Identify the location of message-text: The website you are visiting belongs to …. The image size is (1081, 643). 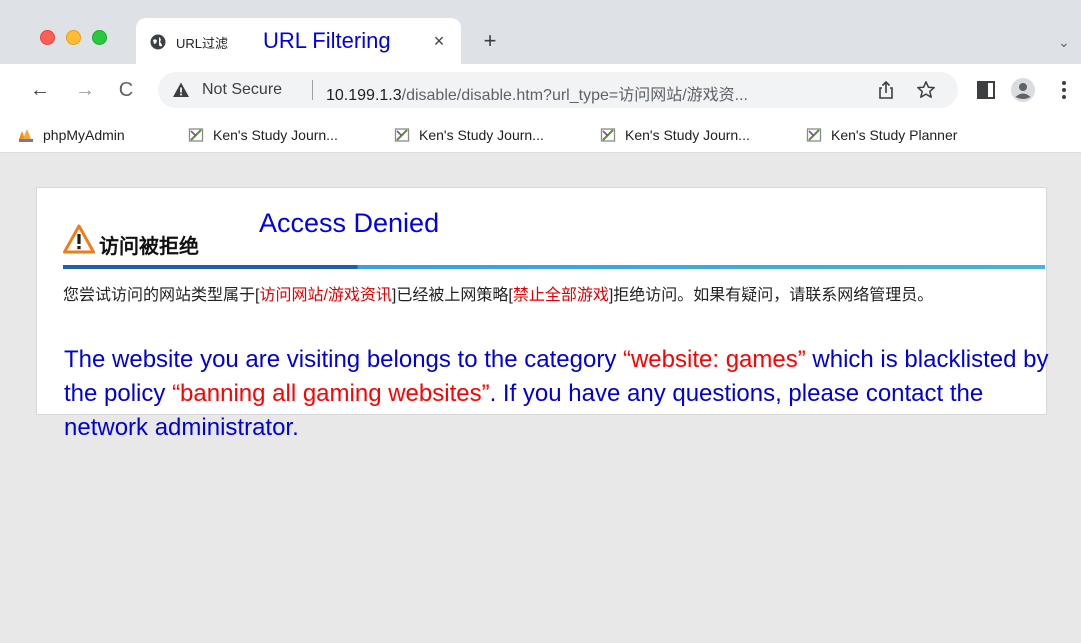
(343, 359).